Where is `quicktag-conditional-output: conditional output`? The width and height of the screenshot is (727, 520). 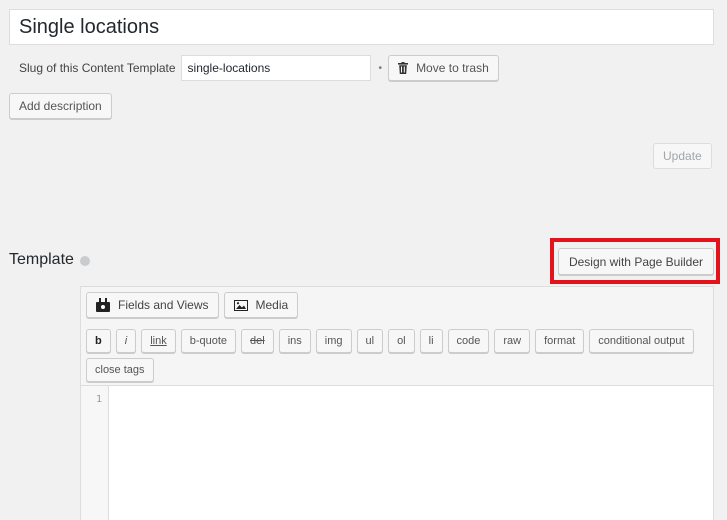
quicktag-conditional-output: conditional output is located at coordinates (641, 341).